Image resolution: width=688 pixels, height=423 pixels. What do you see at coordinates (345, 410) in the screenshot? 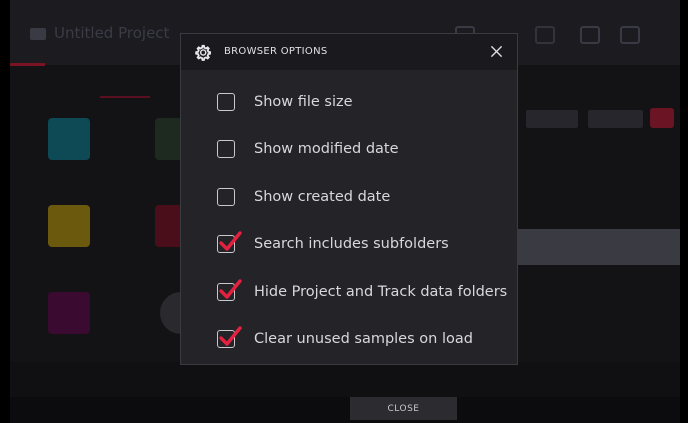
I see `footer-bar` at bounding box center [345, 410].